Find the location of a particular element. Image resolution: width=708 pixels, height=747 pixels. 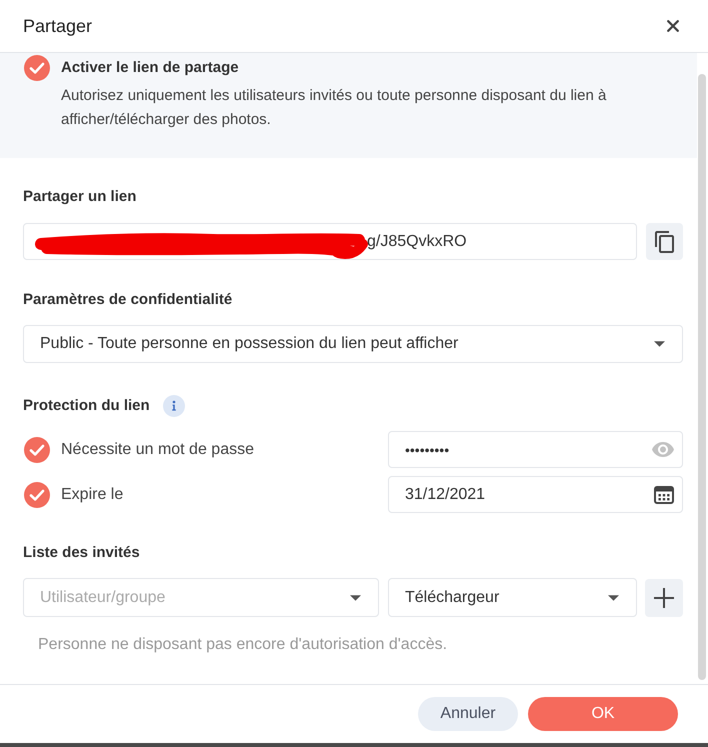

copy-icon is located at coordinates (664, 241).